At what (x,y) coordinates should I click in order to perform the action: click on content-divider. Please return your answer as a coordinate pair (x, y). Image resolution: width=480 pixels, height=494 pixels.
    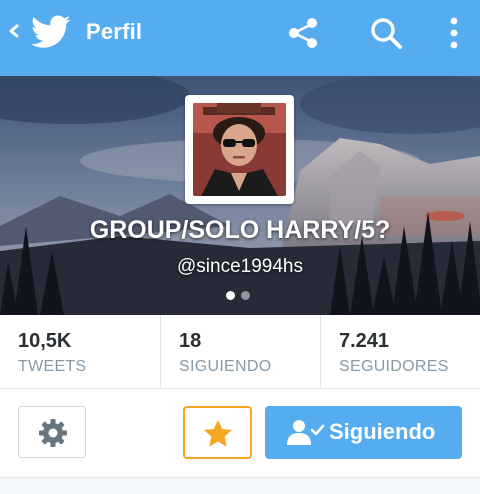
    Looking at the image, I should click on (240, 485).